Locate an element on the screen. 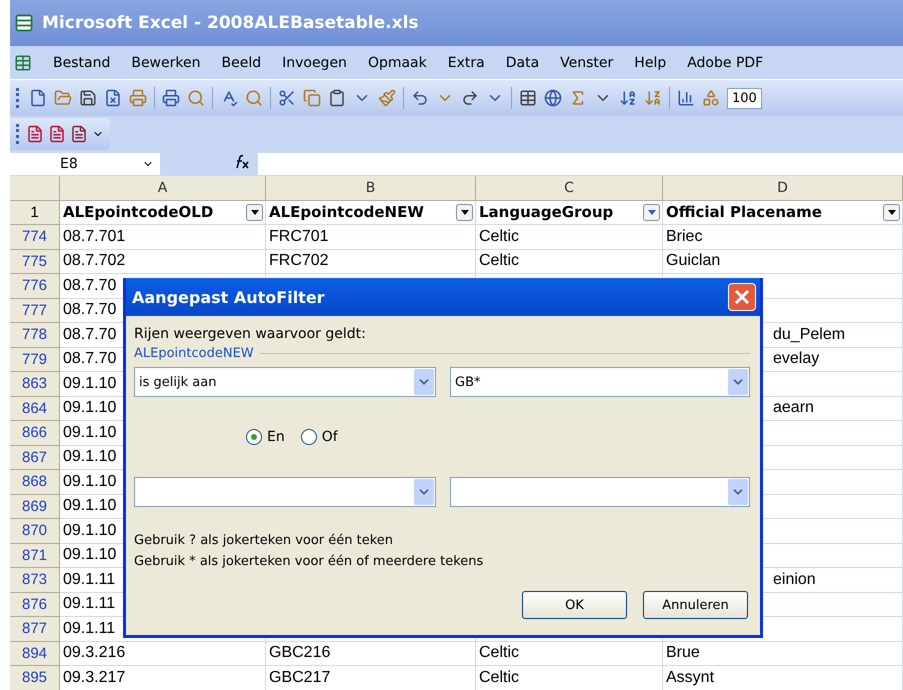  row-header: 870 is located at coordinates (35, 531).